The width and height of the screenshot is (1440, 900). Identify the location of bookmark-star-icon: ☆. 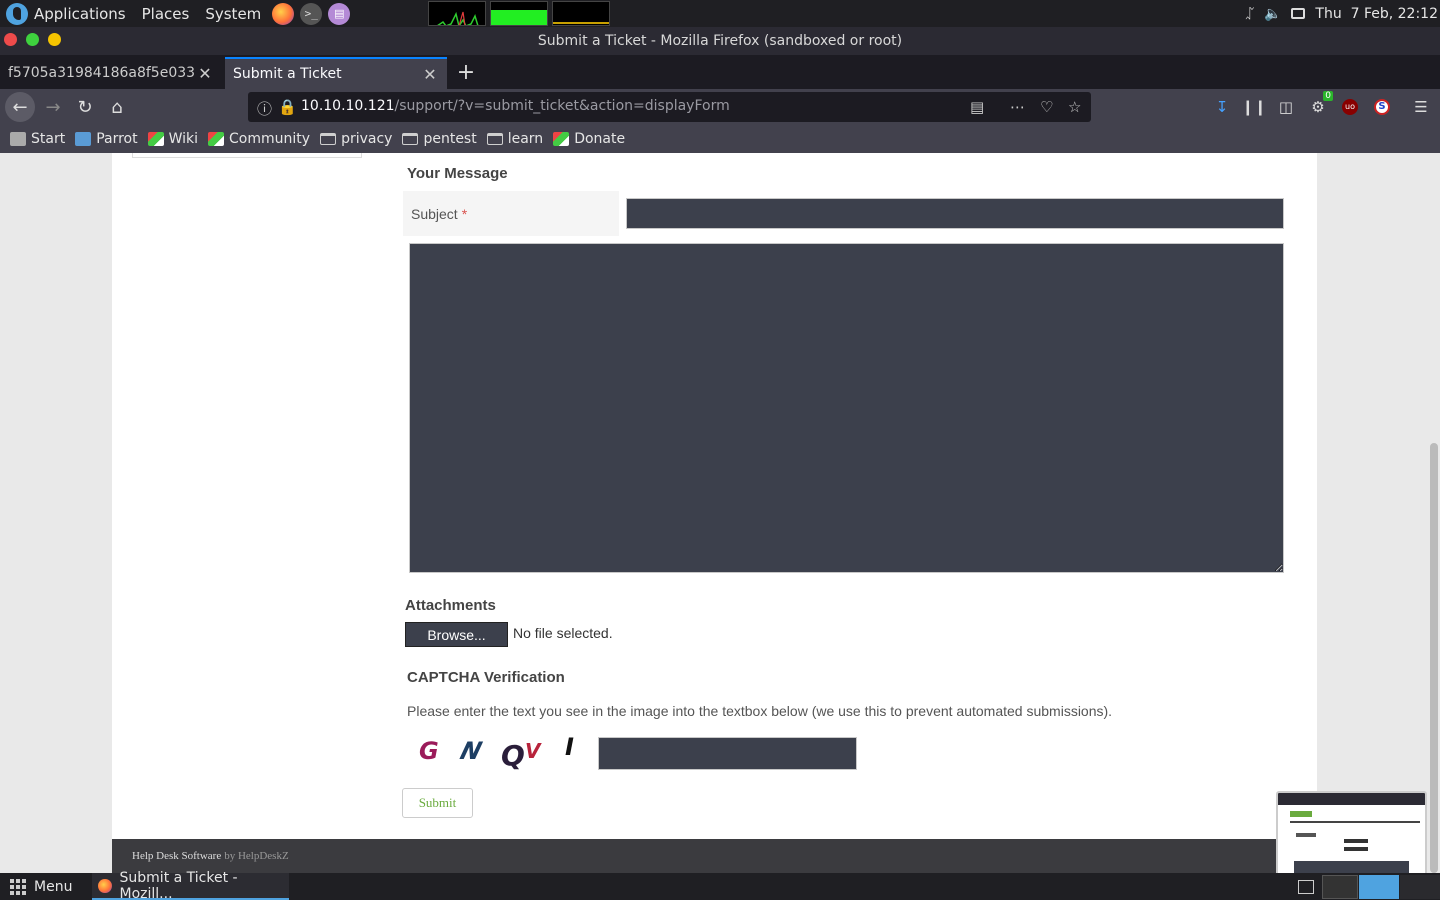
(1074, 107).